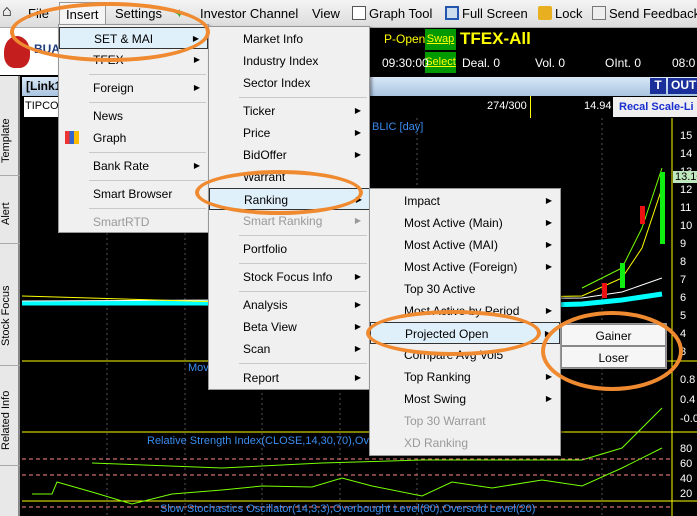 Image resolution: width=697 pixels, height=516 pixels. What do you see at coordinates (495, 38) in the screenshot?
I see `market-title: TFEX-All` at bounding box center [495, 38].